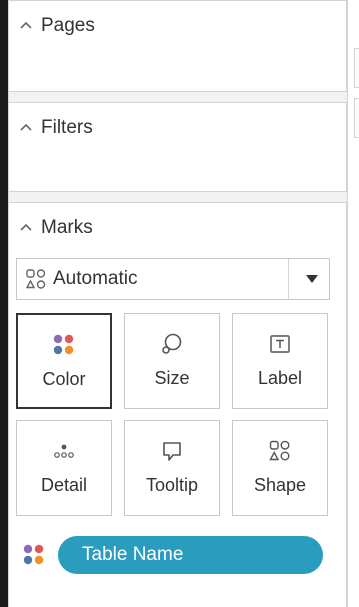  I want to click on marks-header: Marks, so click(56, 228).